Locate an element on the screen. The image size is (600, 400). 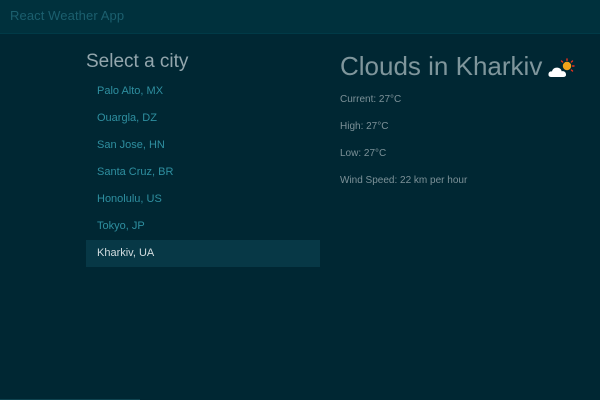
navbar: React Weather App is located at coordinates (300, 17).